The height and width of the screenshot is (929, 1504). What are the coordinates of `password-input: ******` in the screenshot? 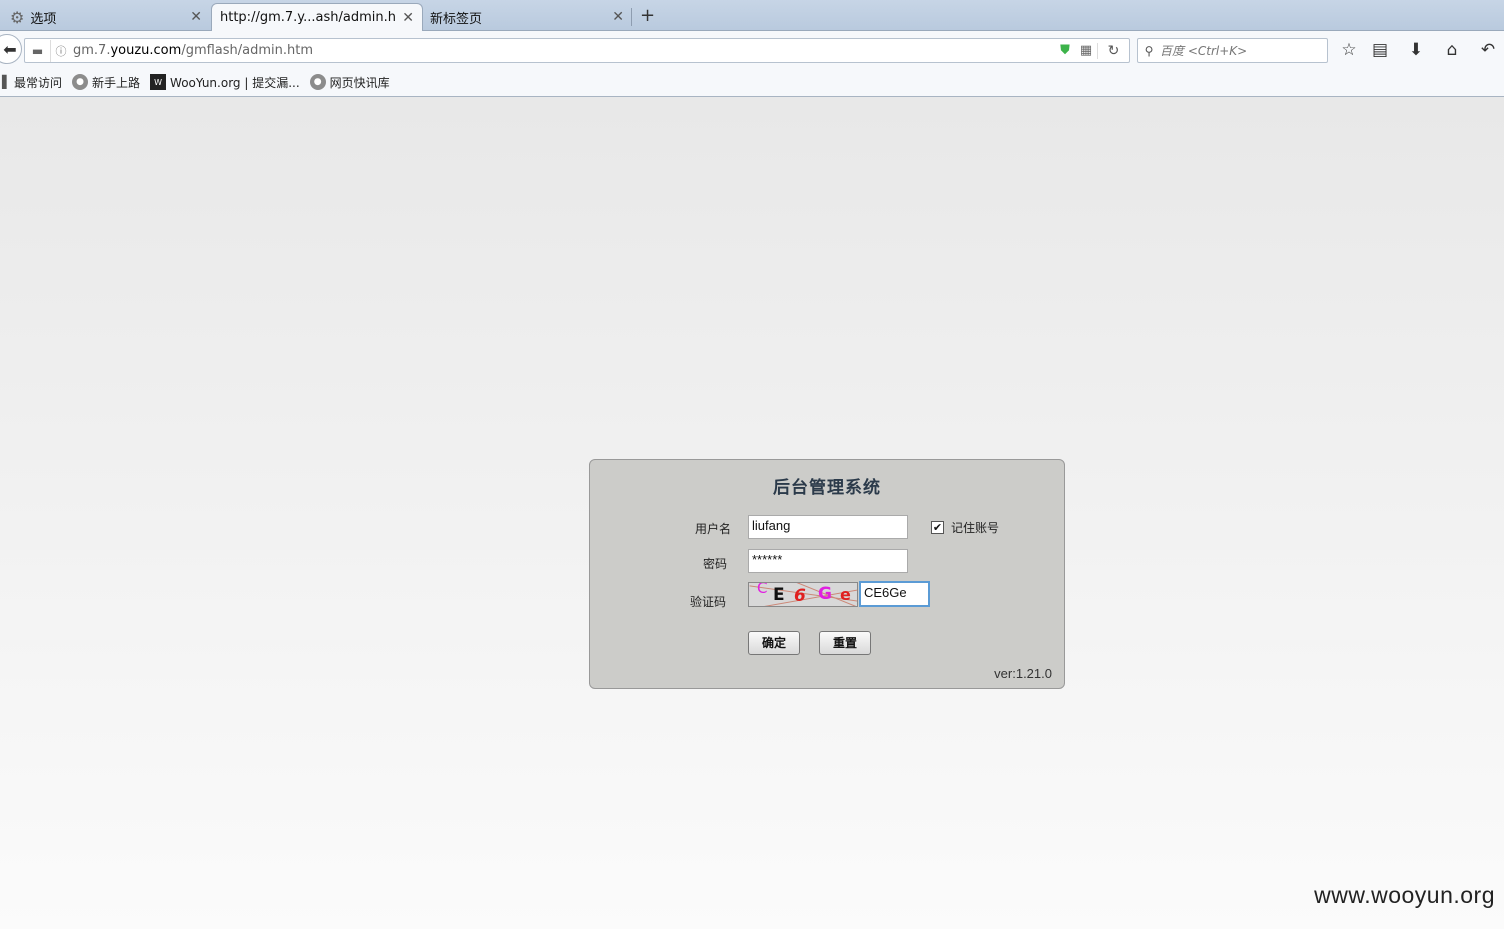 It's located at (828, 561).